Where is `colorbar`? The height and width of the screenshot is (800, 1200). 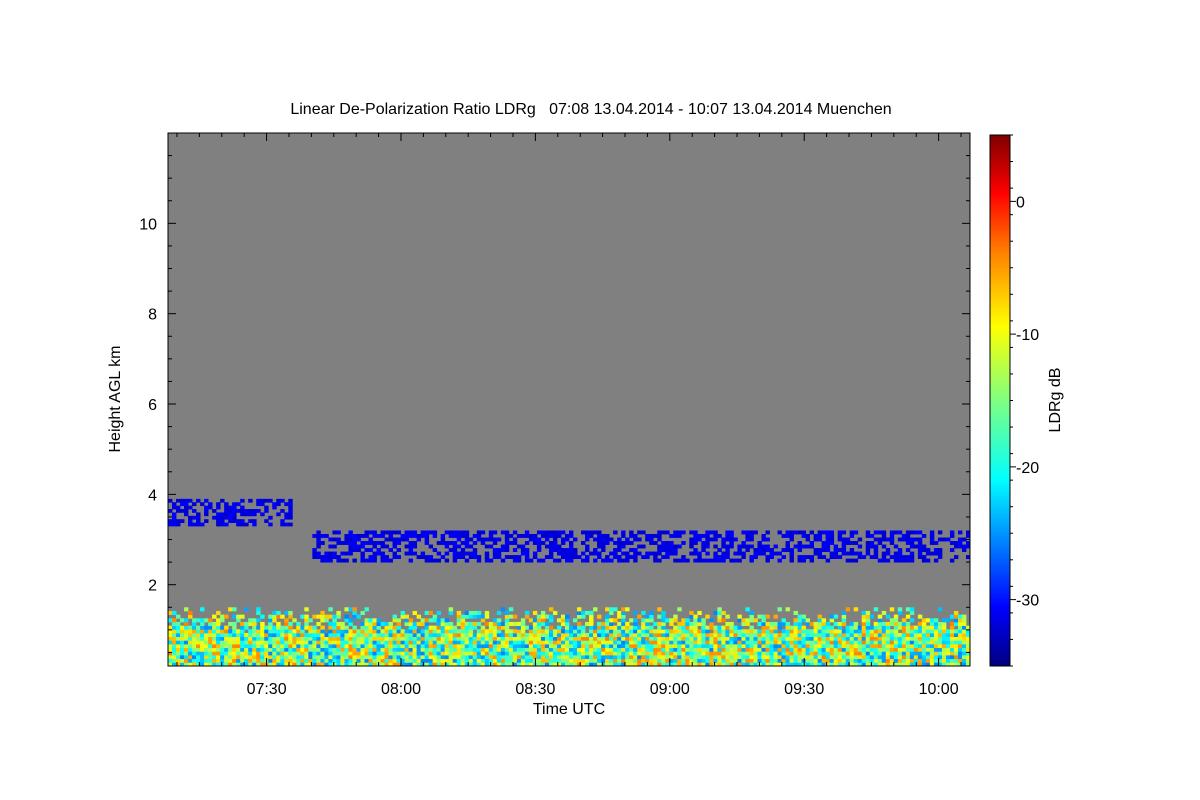
colorbar is located at coordinates (1000, 400).